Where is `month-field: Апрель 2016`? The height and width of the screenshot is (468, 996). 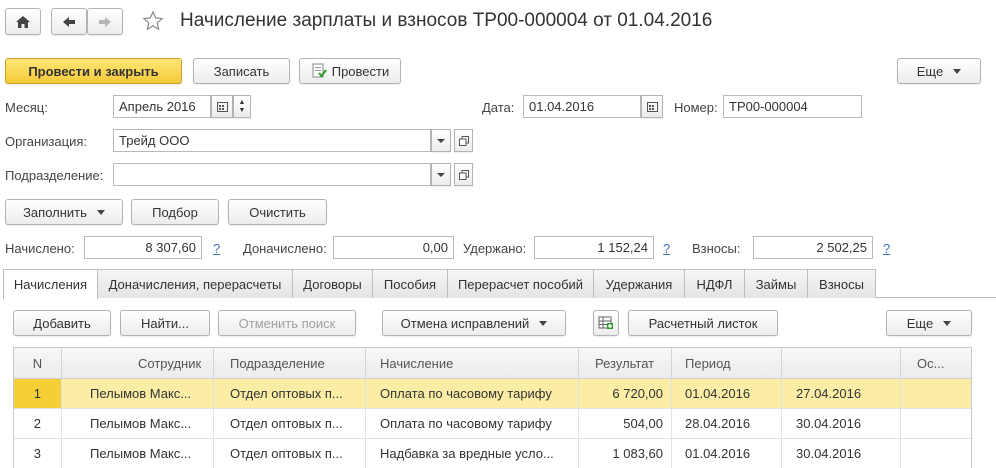
month-field: Апрель 2016 is located at coordinates (162, 106).